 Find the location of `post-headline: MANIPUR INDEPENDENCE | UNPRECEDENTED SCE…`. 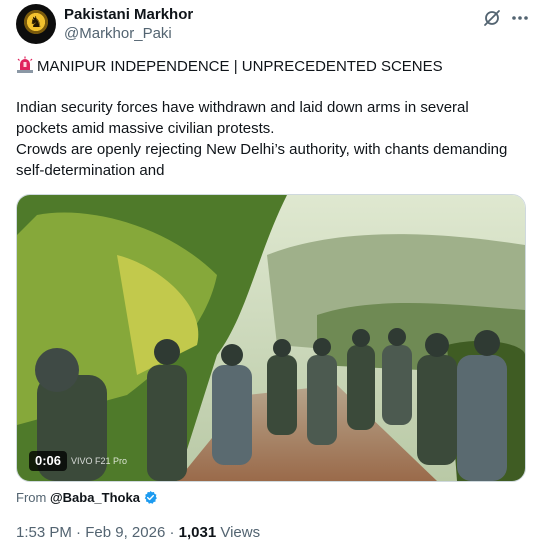

post-headline: MANIPUR INDEPENDENCE | UNPRECEDENTED SCE… is located at coordinates (271, 67).